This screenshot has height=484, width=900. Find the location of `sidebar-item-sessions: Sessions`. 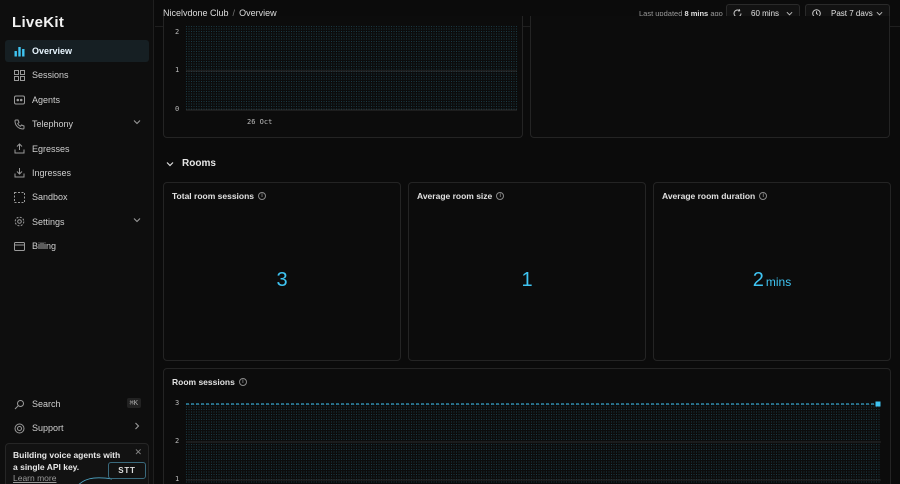

sidebar-item-sessions: Sessions is located at coordinates (77, 75).